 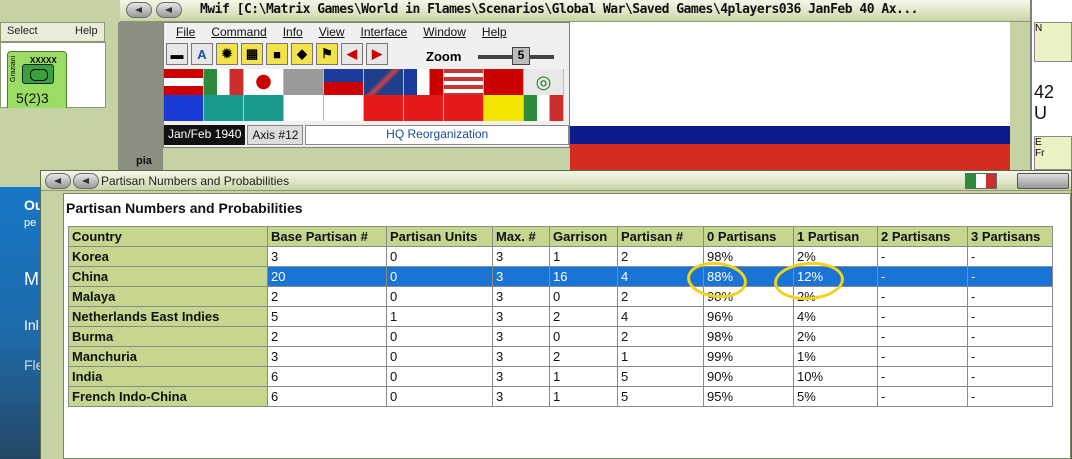 I want to click on column-header: 1 Partisan, so click(x=835, y=236).